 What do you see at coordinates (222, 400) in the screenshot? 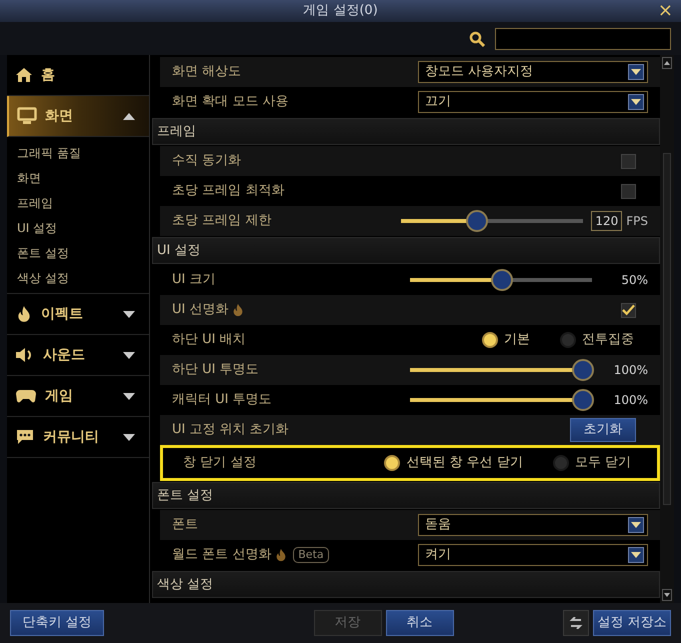
I see `setting-label: 캐릭터 UI 투명도` at bounding box center [222, 400].